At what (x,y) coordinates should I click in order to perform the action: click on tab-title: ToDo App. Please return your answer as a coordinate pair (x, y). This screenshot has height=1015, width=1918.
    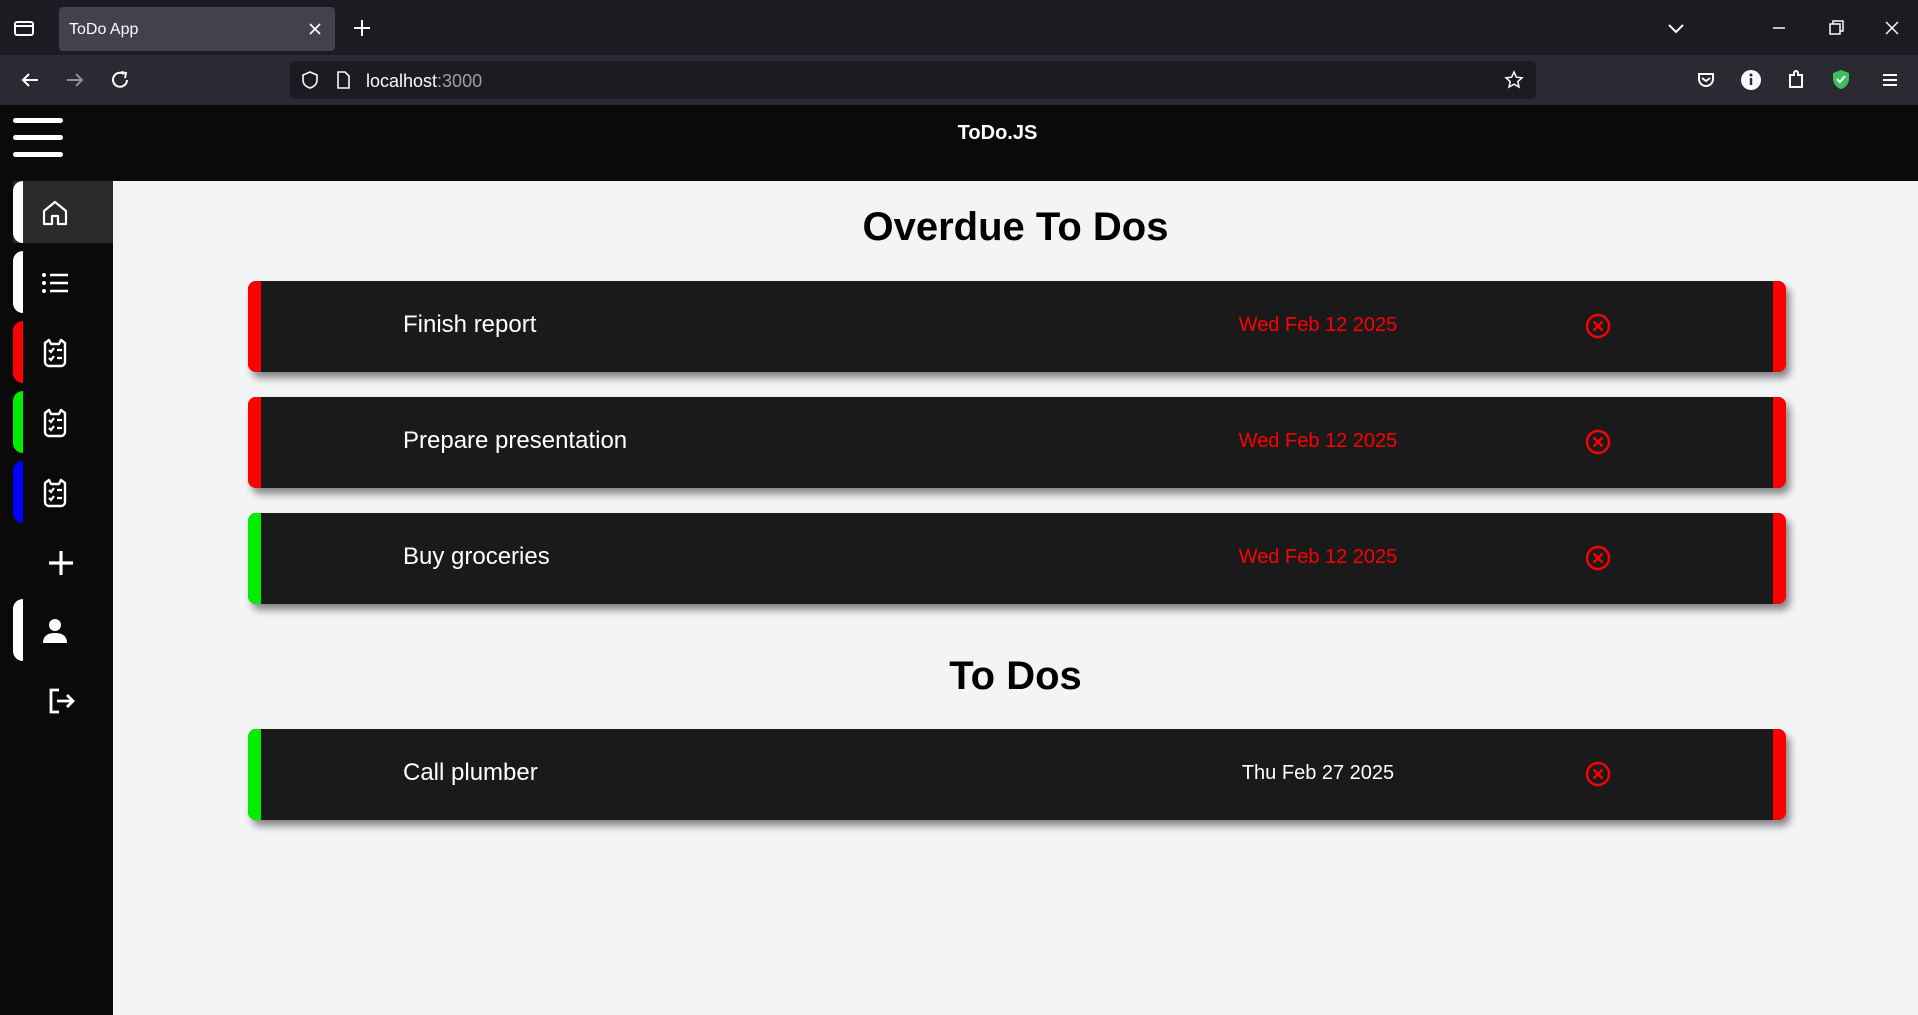
    Looking at the image, I should click on (104, 29).